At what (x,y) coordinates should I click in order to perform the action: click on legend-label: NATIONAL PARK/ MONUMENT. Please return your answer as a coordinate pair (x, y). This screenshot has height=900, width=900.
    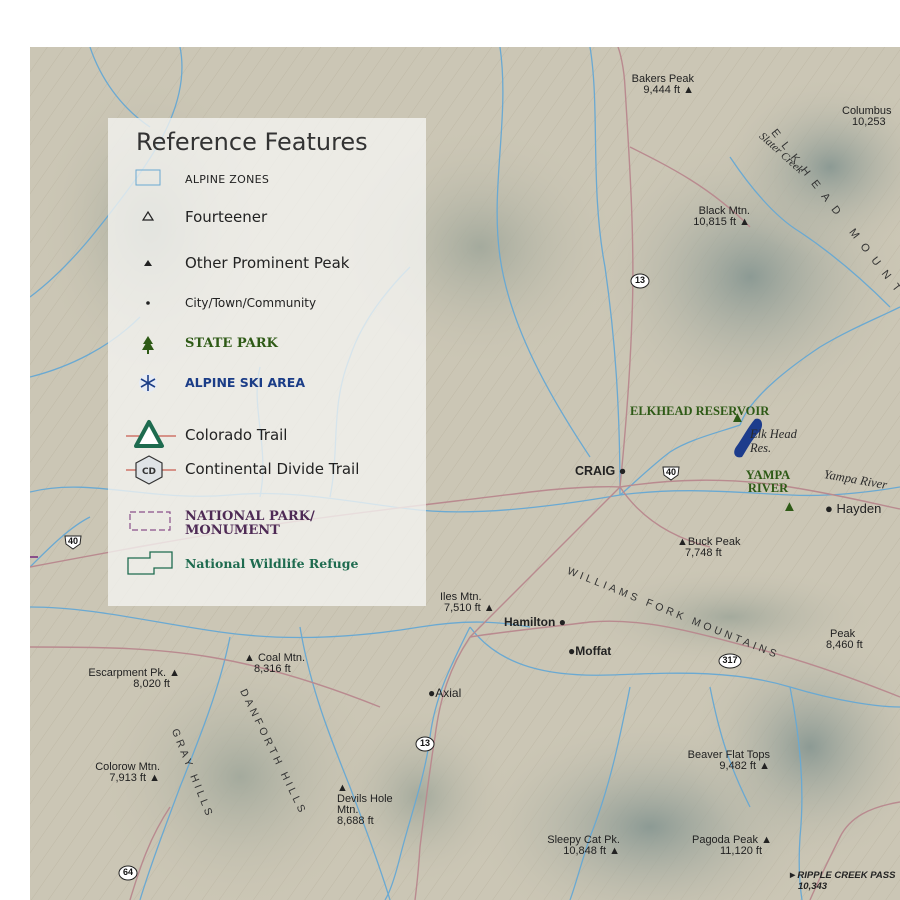
    Looking at the image, I should click on (250, 523).